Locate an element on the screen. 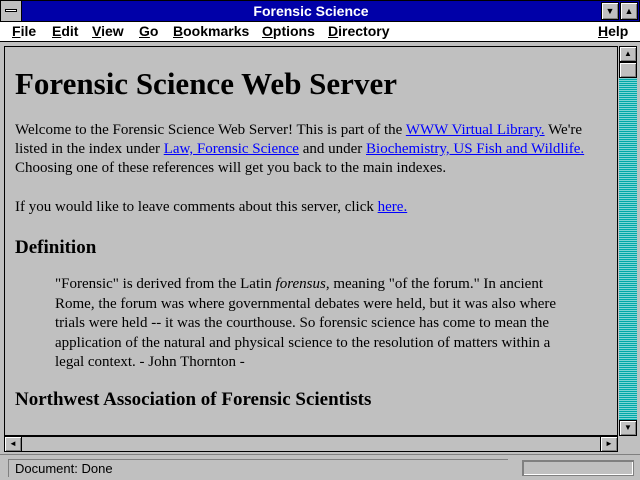 The image size is (640, 480). menu-go-label: o is located at coordinates (154, 31).